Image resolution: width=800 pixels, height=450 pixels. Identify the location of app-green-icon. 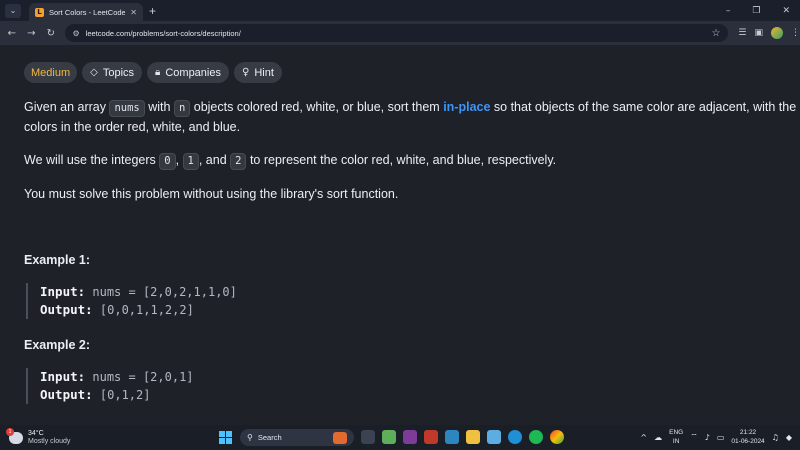
(389, 437).